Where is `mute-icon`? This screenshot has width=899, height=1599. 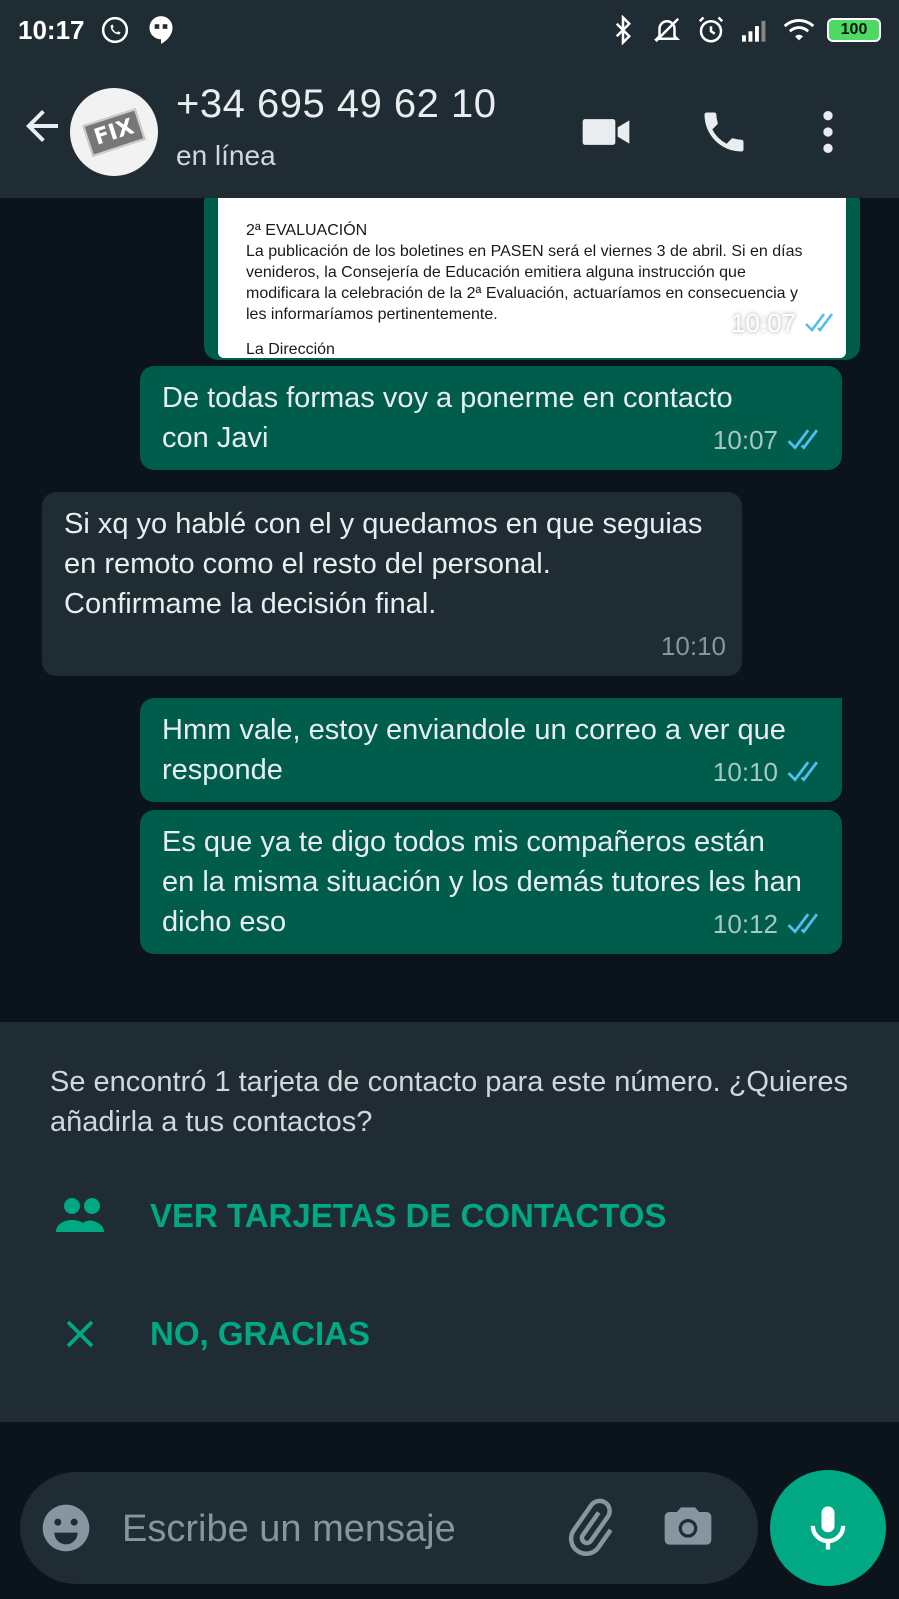 mute-icon is located at coordinates (667, 30).